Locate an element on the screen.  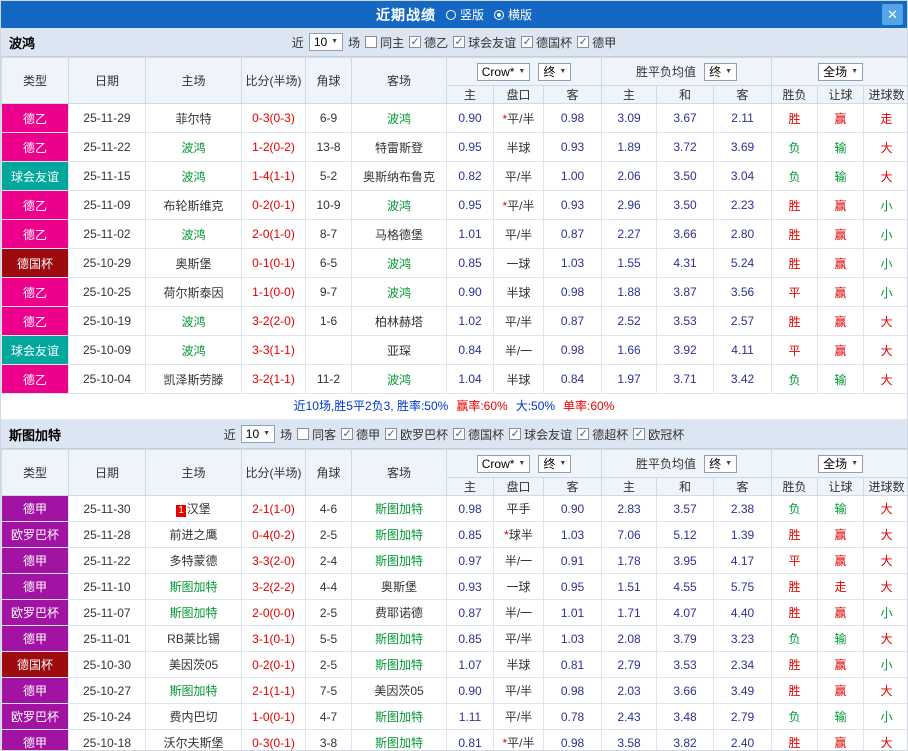
result-goals: 大 is located at coordinates (885, 534).